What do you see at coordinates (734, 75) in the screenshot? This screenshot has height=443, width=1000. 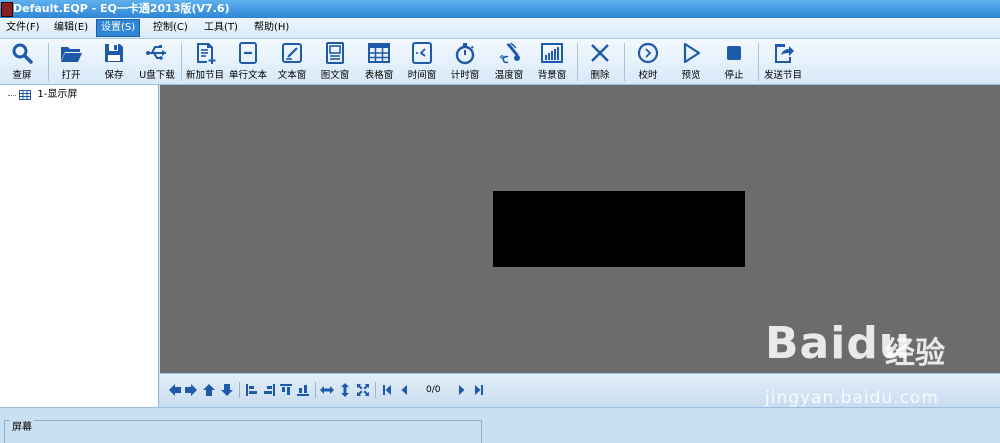 I see `stop-label: 停止` at bounding box center [734, 75].